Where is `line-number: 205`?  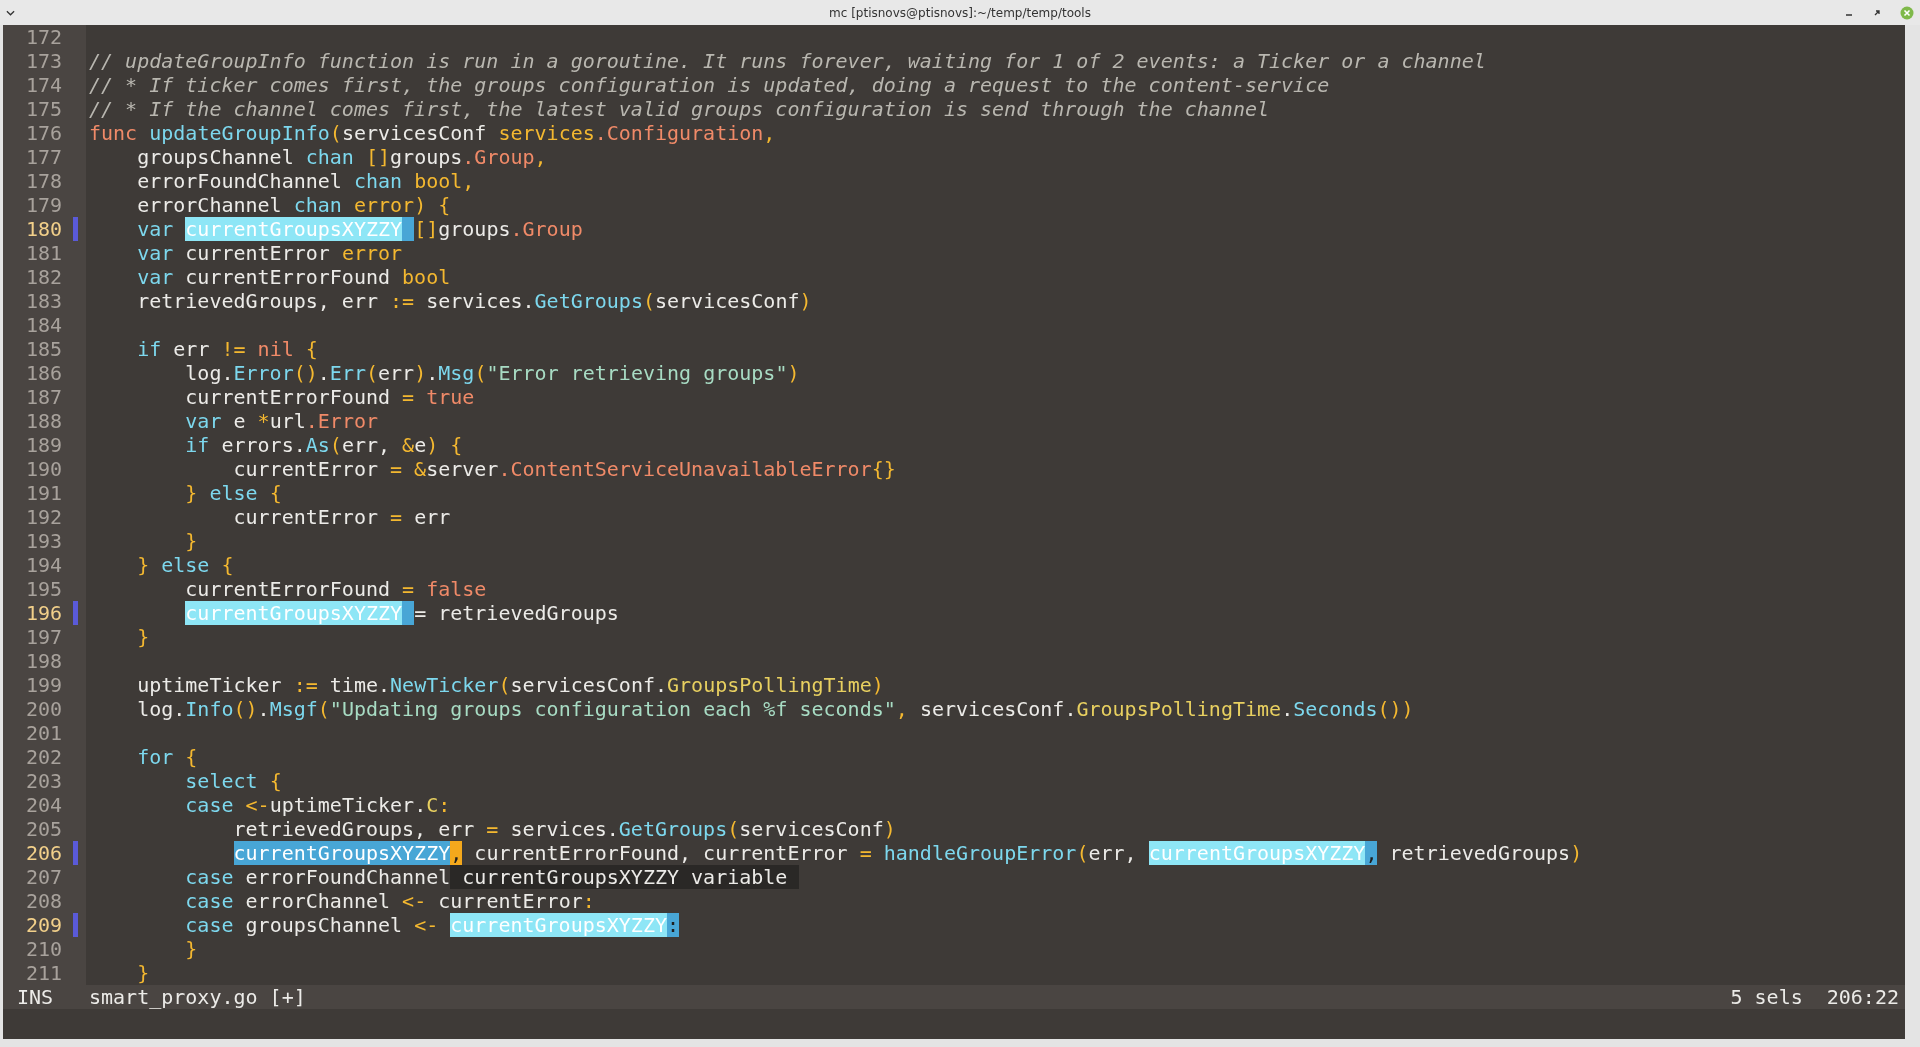
line-number: 205 is located at coordinates (43, 829).